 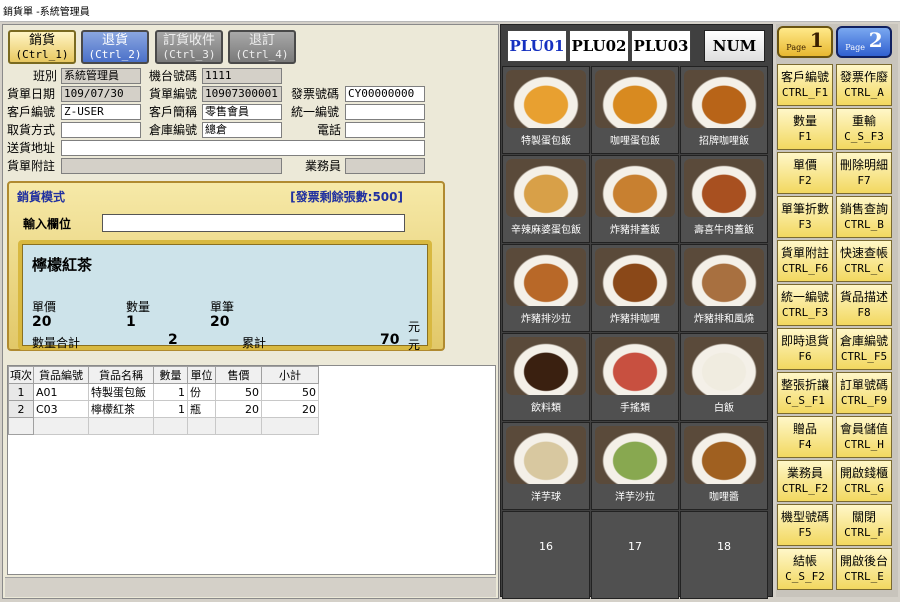 I want to click on function-button: 關閉 CTRL_F, so click(x=864, y=525).